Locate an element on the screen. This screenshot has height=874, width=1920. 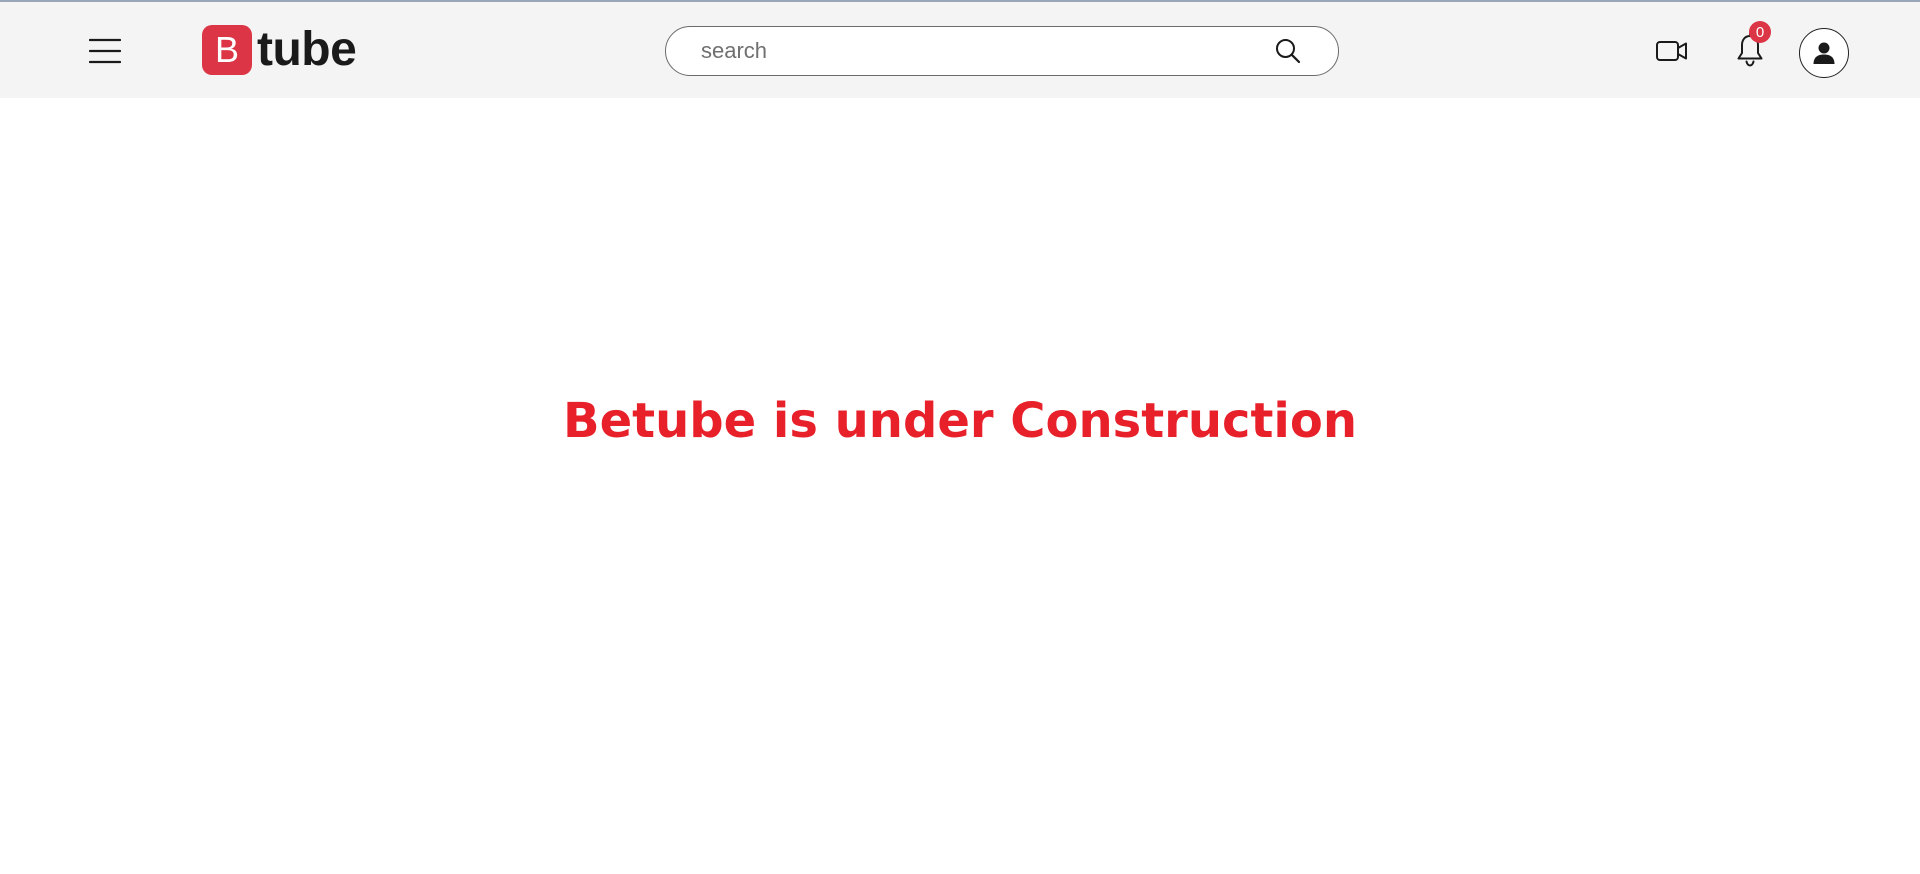
site-logo: B tube is located at coordinates (279, 49).